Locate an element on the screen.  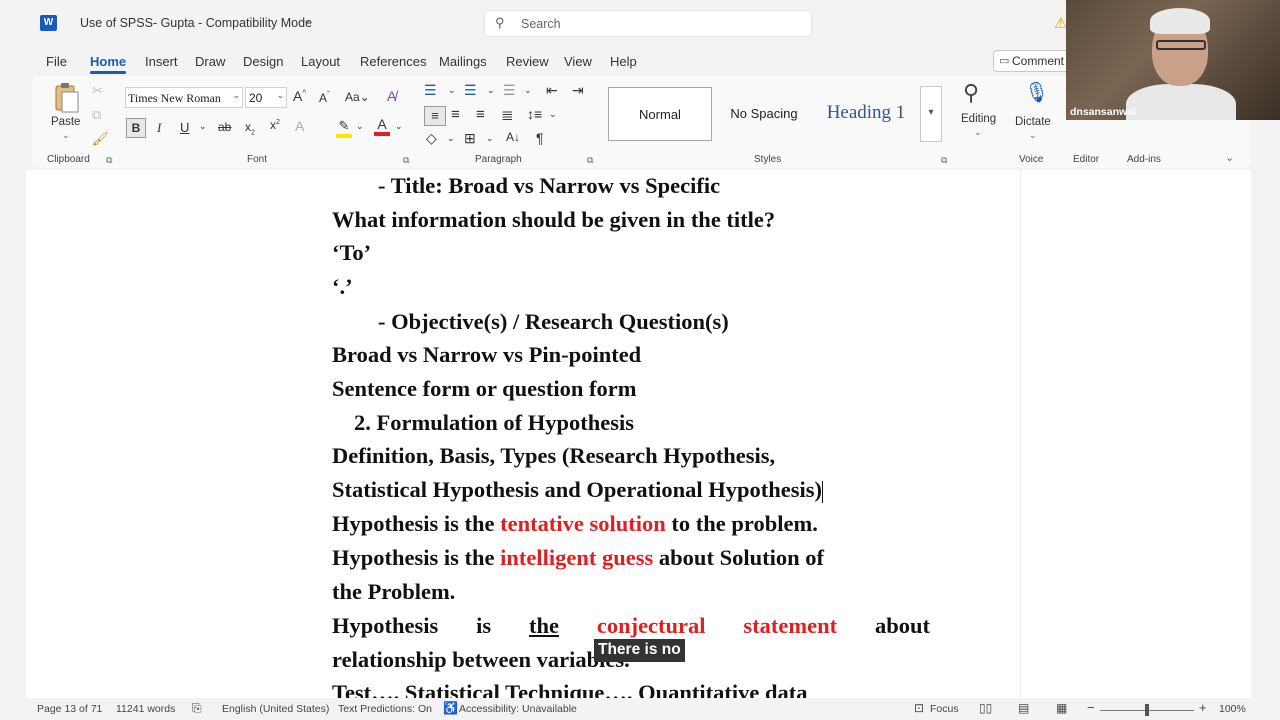
tab-file: File is located at coordinates (56, 61).